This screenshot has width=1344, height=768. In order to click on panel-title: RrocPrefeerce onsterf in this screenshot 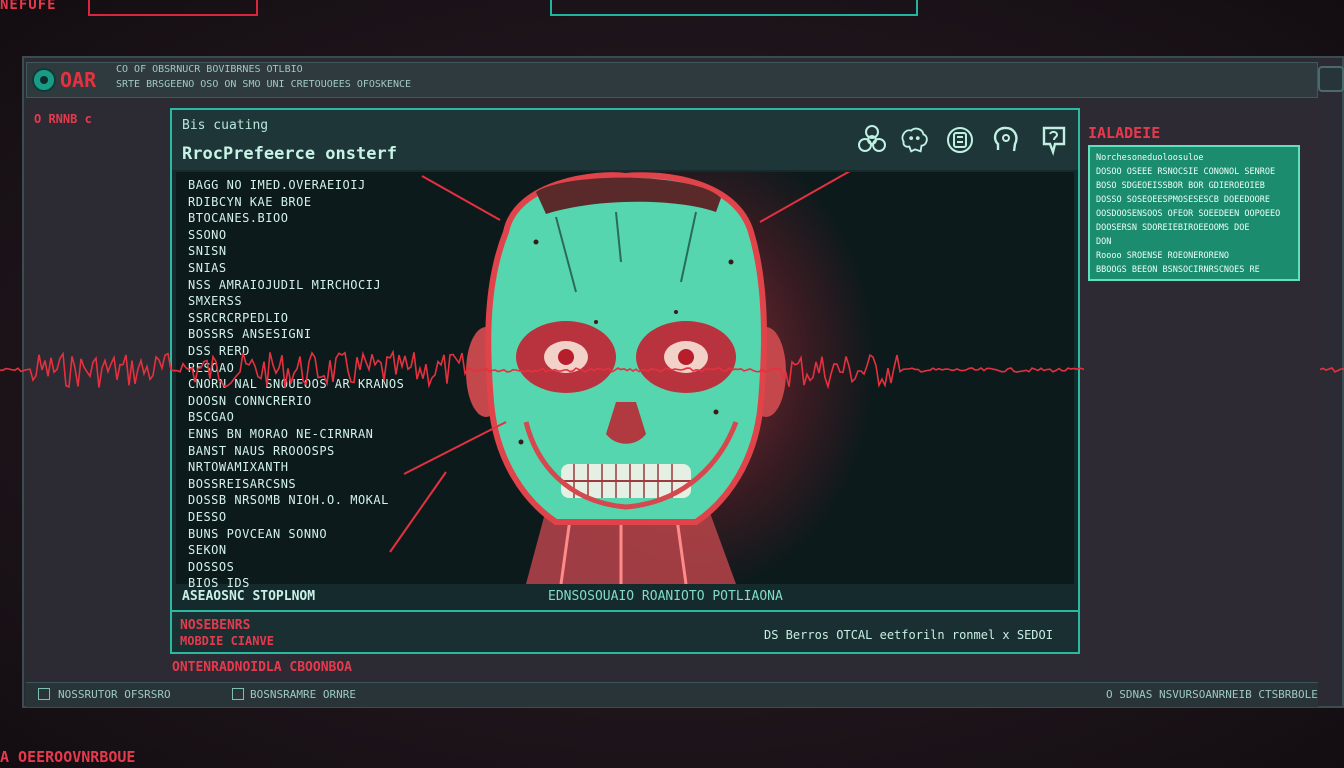, I will do `click(289, 154)`.